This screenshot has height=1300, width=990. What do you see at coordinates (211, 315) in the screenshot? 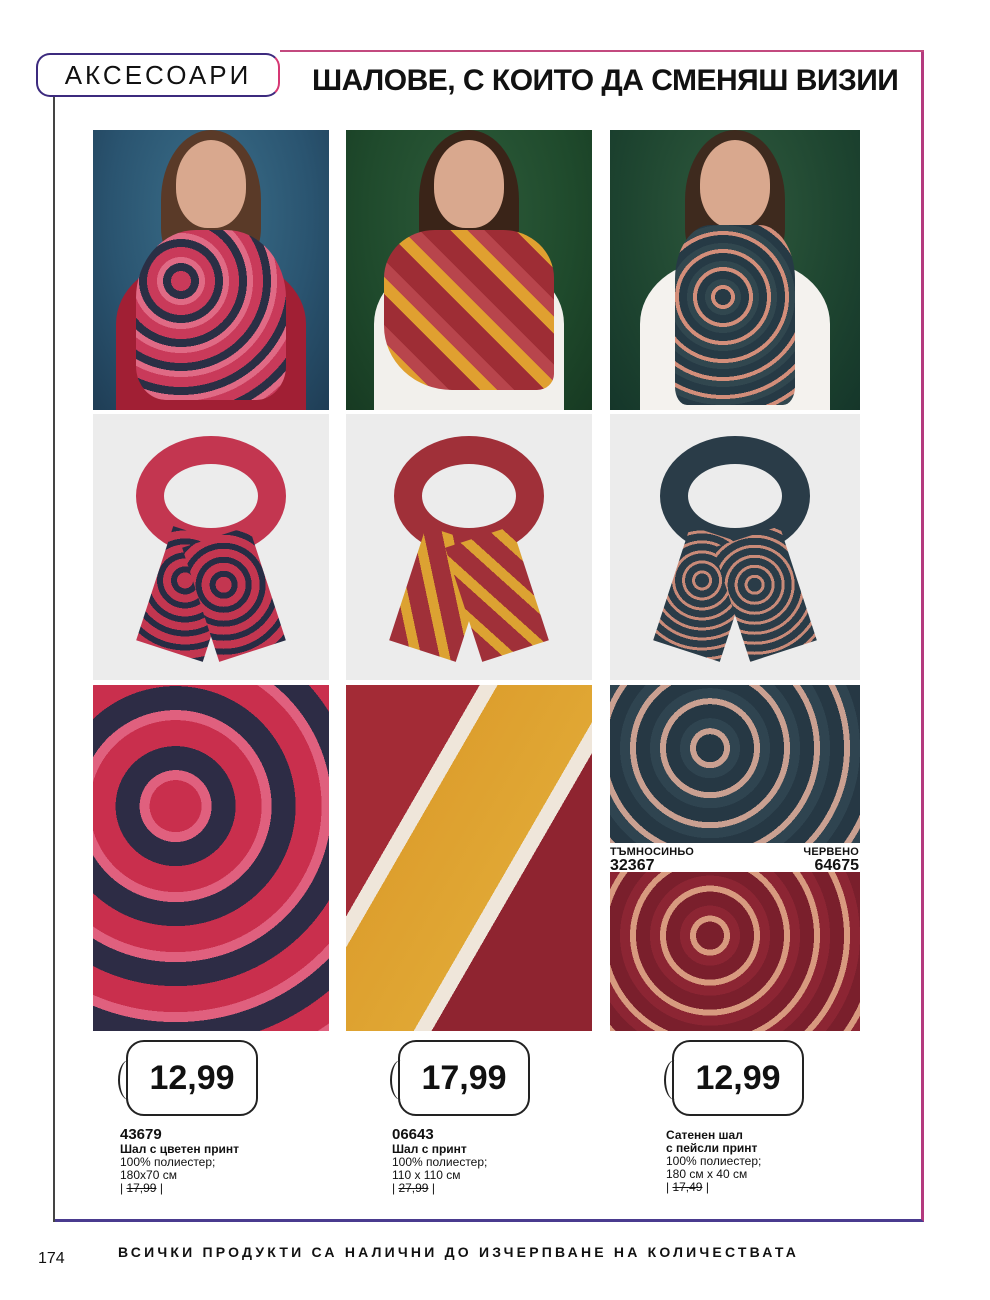
I see `floral-scarf-worn` at bounding box center [211, 315].